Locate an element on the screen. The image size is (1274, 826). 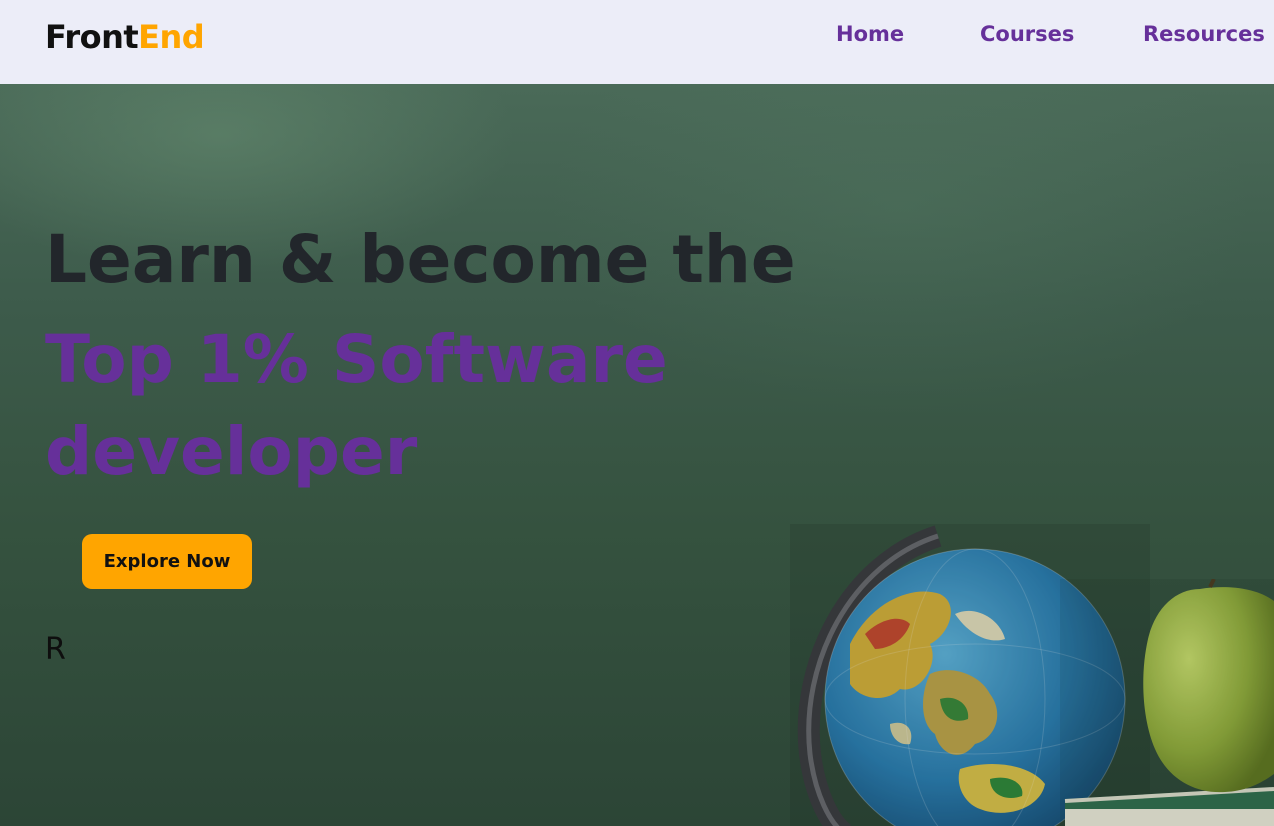
nav-link-courses: Courses is located at coordinates (1027, 34).